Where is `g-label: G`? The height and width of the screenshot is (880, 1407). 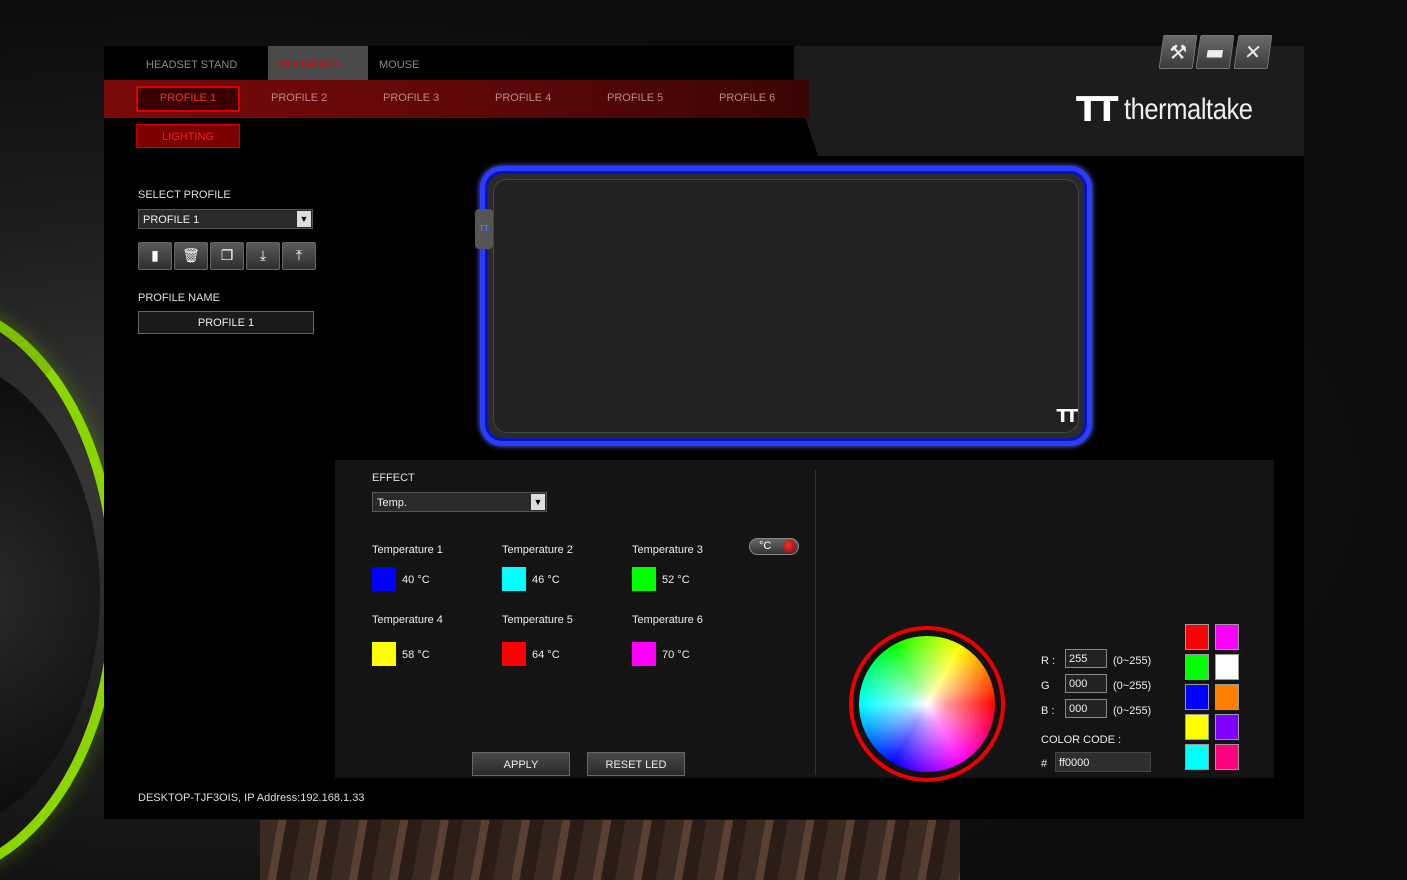
g-label: G is located at coordinates (1045, 686).